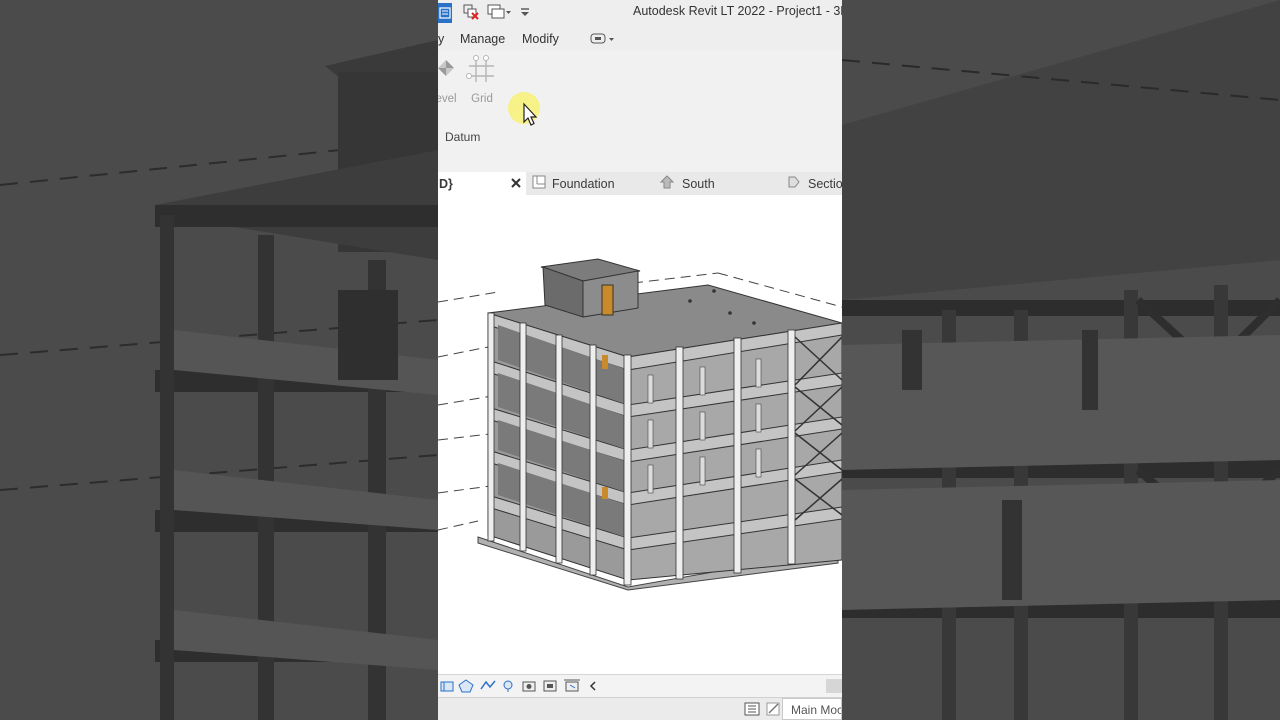  I want to click on tab-3d-label: D}, so click(446, 183).